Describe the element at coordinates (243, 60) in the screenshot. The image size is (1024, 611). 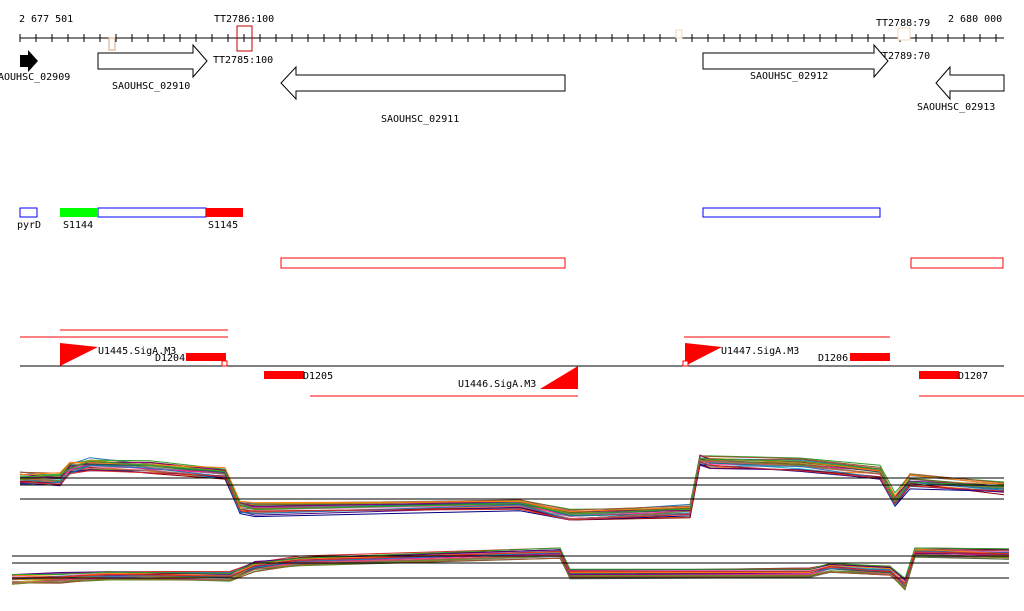
I see `terminator-label-tt2785: TT2785:100` at that location.